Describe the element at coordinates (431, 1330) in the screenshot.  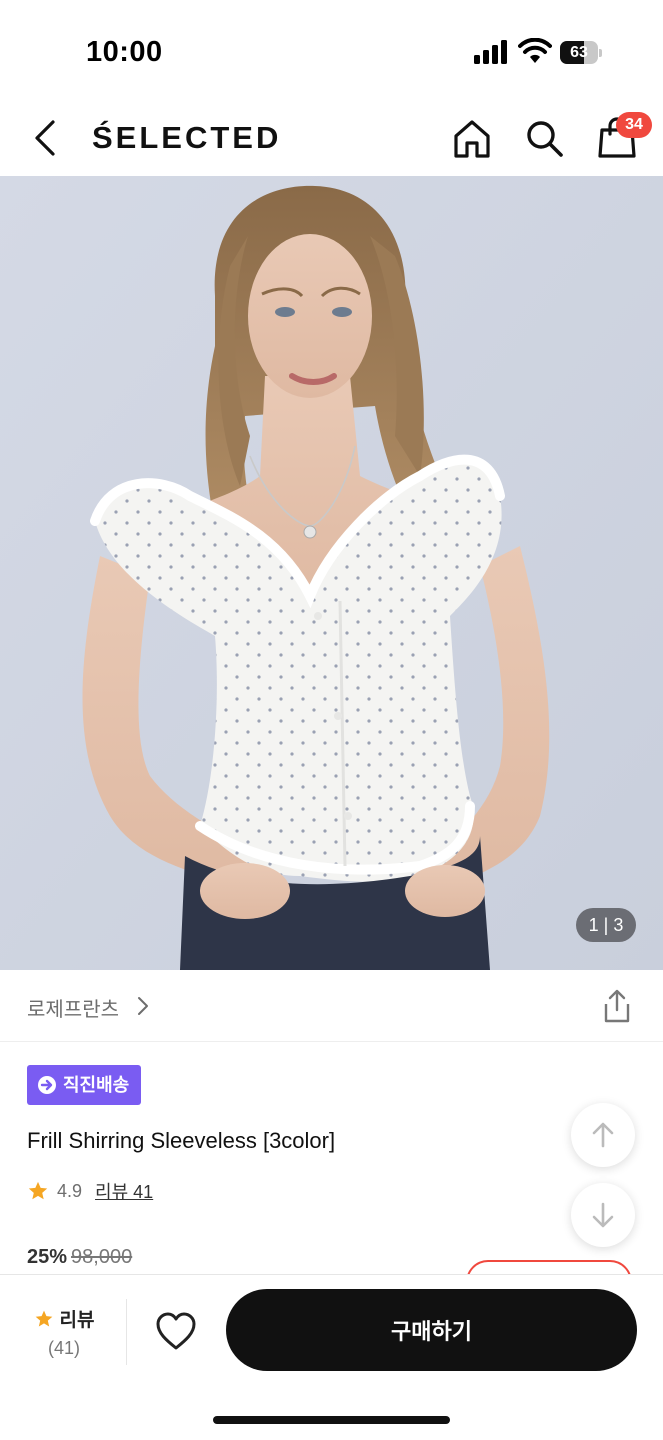
I see `buy-button: 구매하기` at that location.